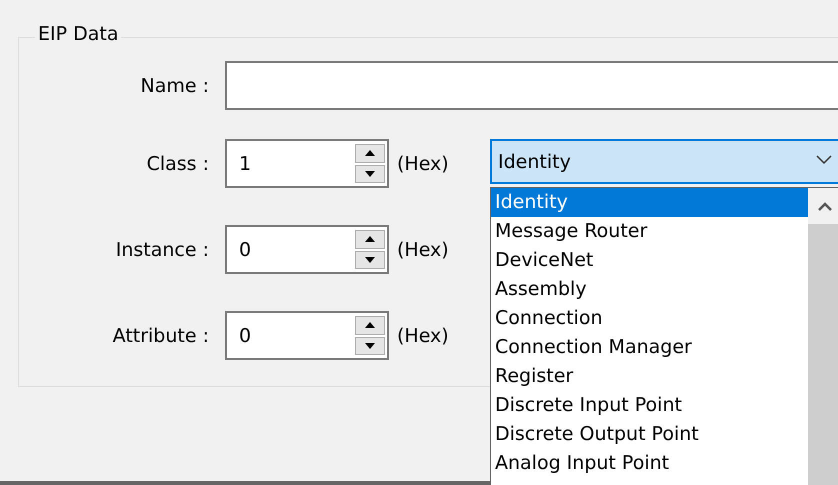 The width and height of the screenshot is (838, 485). I want to click on spin-box: 1, so click(307, 163).